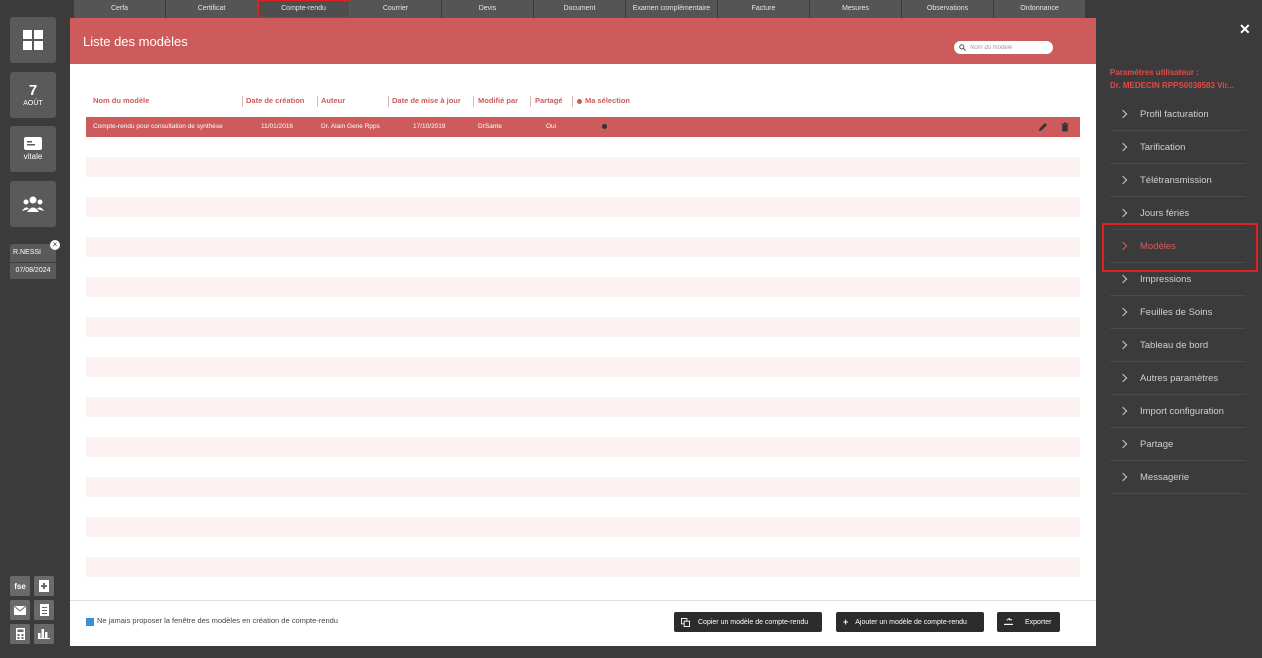 The width and height of the screenshot is (1262, 658). What do you see at coordinates (748, 622) in the screenshot?
I see `copy-template-button: Copier un modèle de compte-rendu` at bounding box center [748, 622].